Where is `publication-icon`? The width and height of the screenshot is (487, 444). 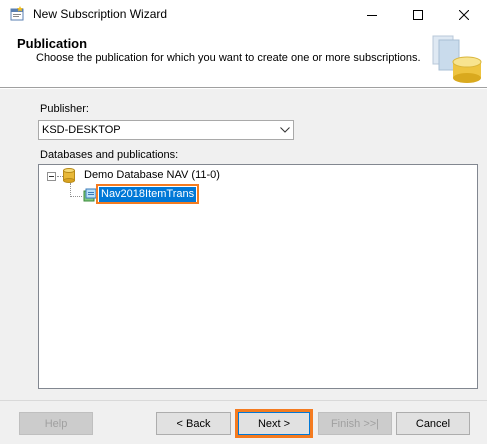
publication-icon is located at coordinates (90, 195).